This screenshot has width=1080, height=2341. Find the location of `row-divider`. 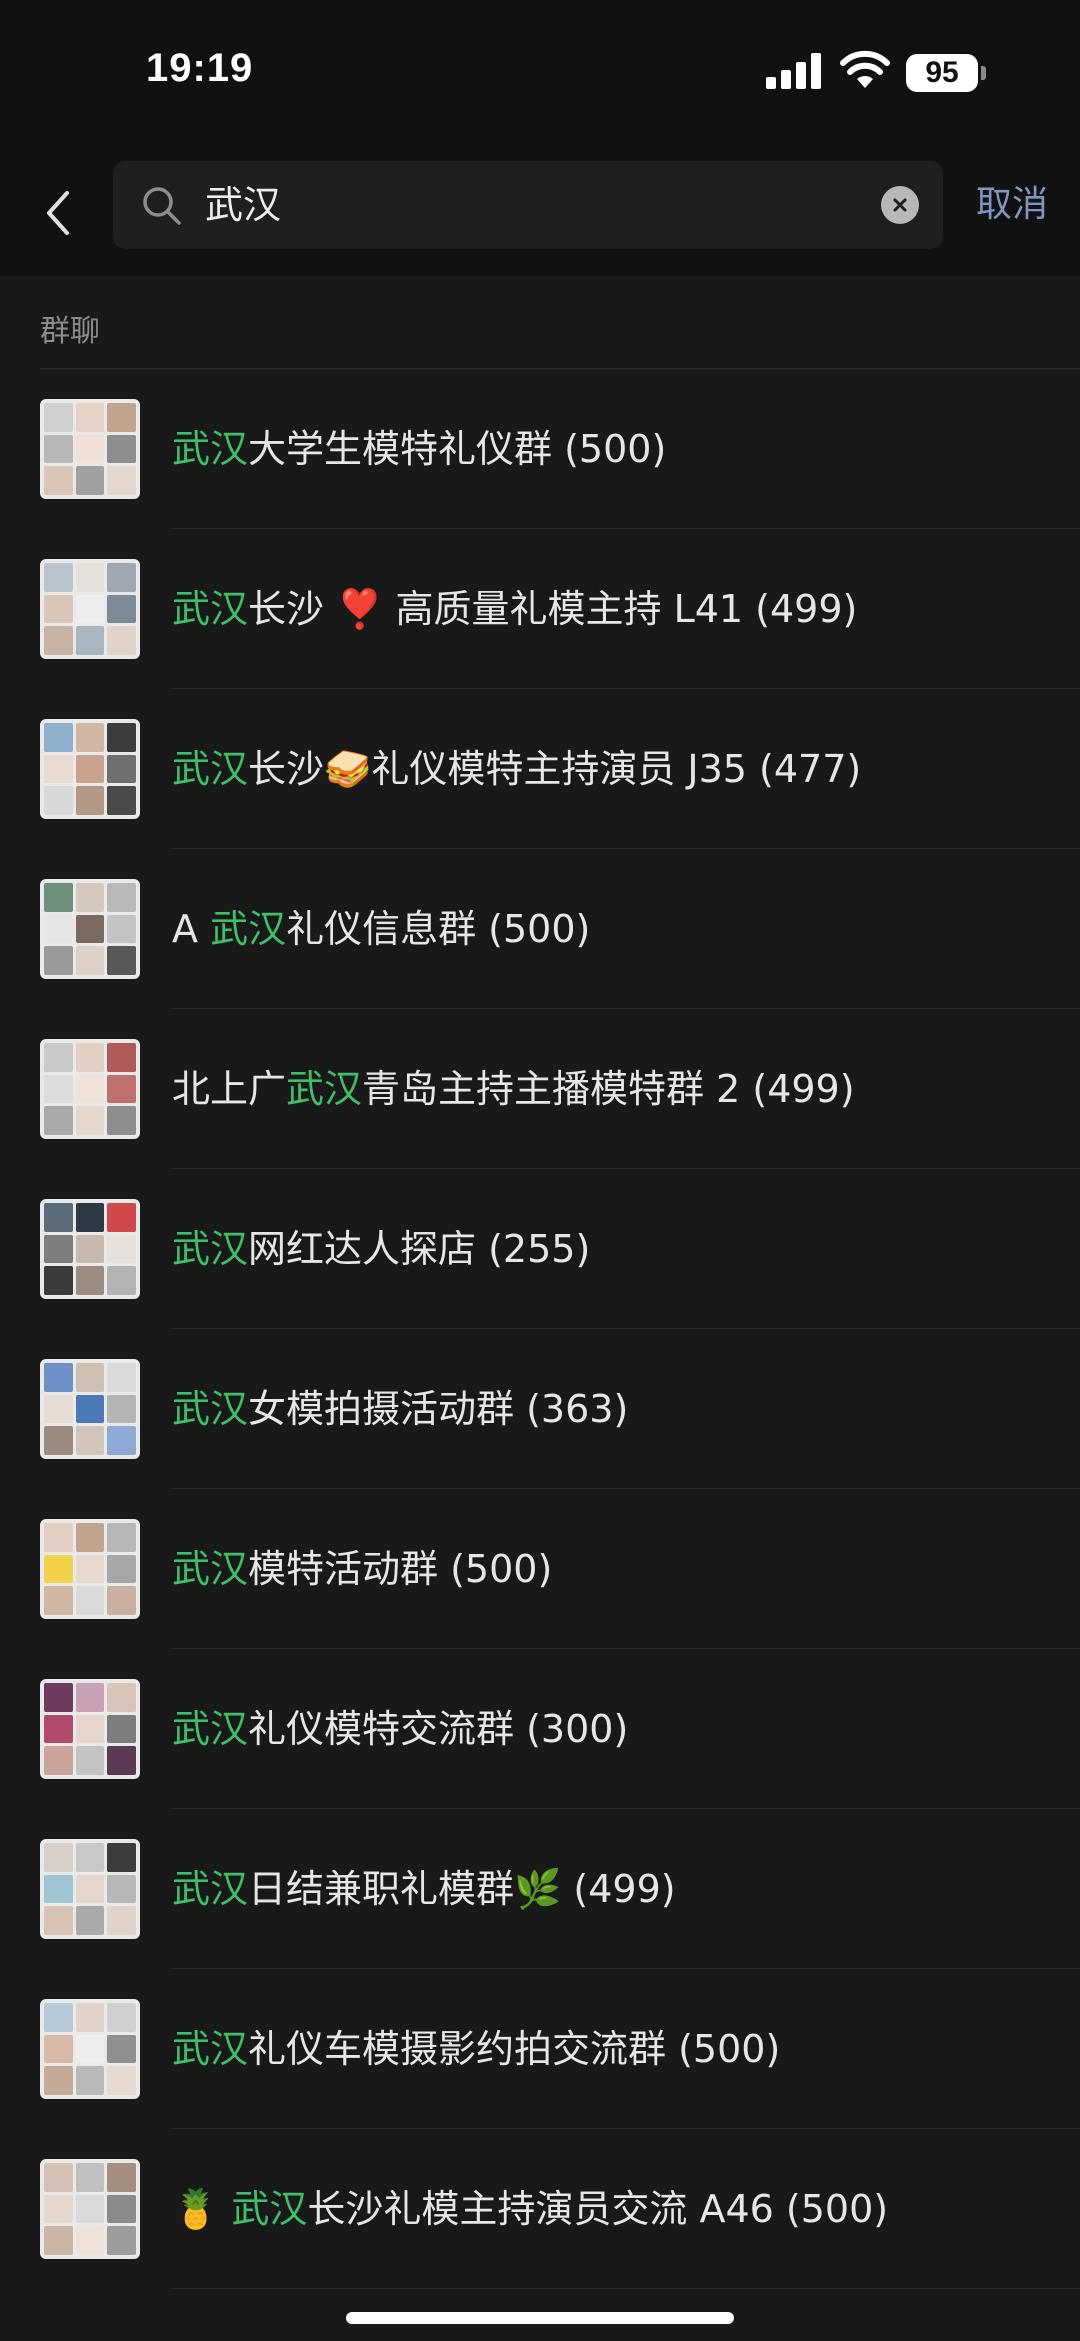

row-divider is located at coordinates (626, 2288).